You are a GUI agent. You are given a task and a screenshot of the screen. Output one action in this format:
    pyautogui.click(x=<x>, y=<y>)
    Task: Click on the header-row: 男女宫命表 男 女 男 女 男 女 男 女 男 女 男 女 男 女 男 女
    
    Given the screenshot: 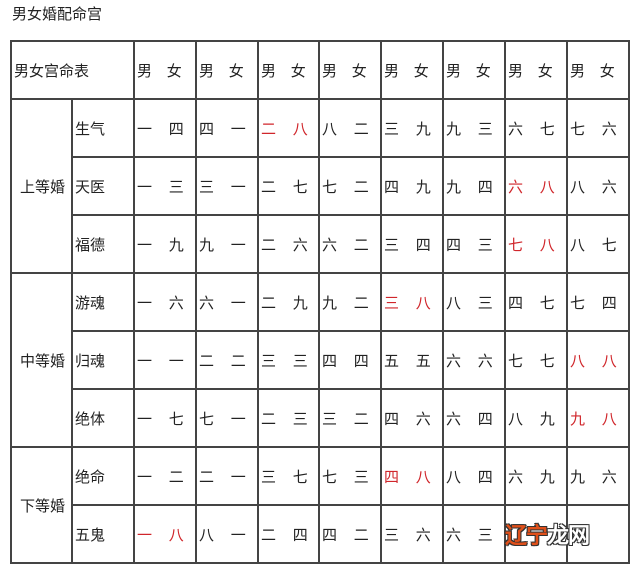 What is the action you would take?
    pyautogui.click(x=320, y=70)
    